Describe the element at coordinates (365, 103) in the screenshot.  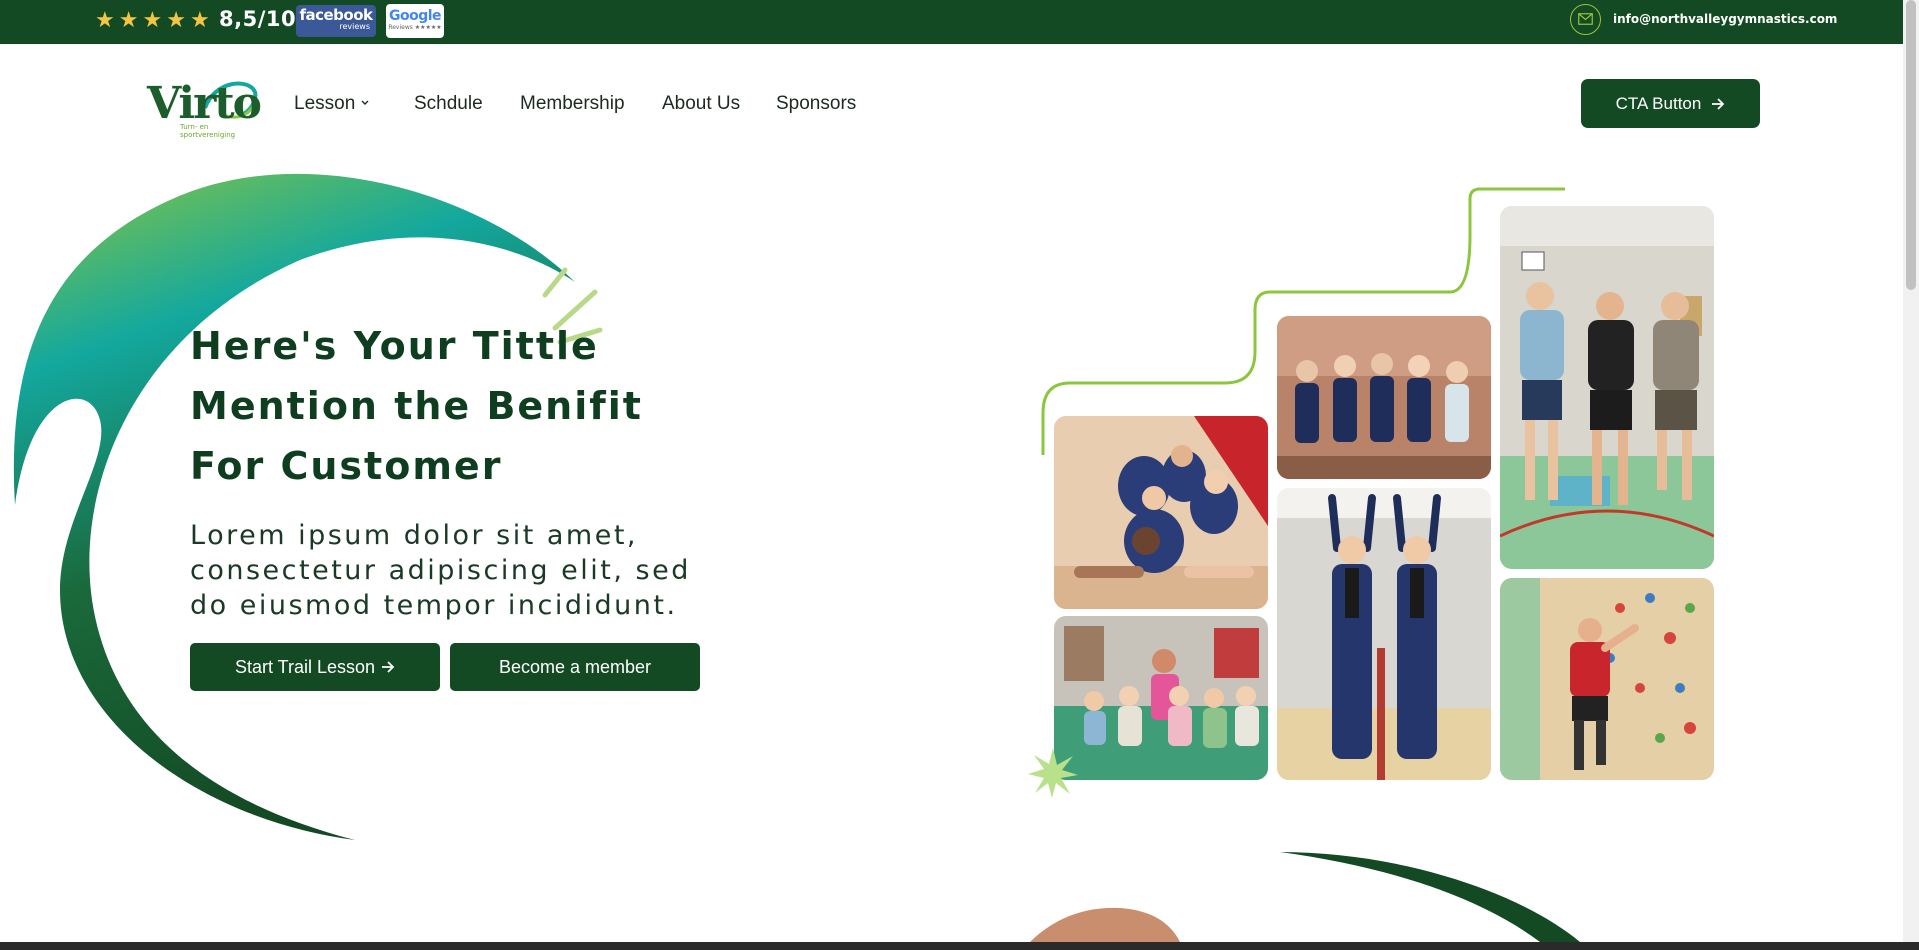
I see `chevron-down-icon` at that location.